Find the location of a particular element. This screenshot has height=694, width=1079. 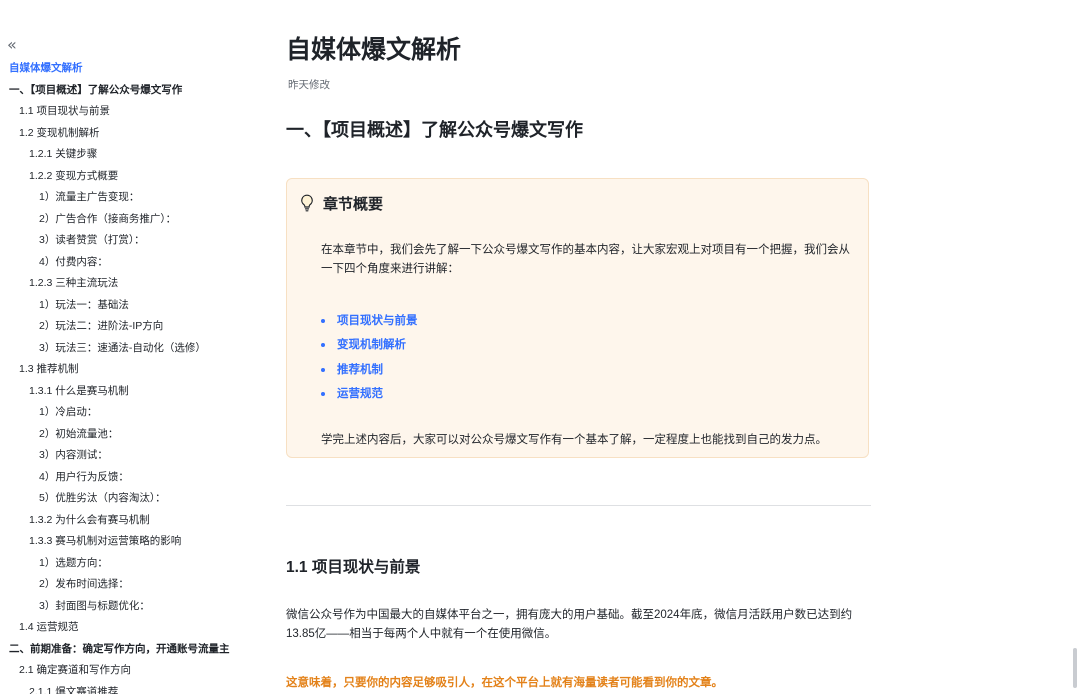

callout-list: 项目现状与前景 变现机制解析 推荐机制运营规范 is located at coordinates (369, 357).